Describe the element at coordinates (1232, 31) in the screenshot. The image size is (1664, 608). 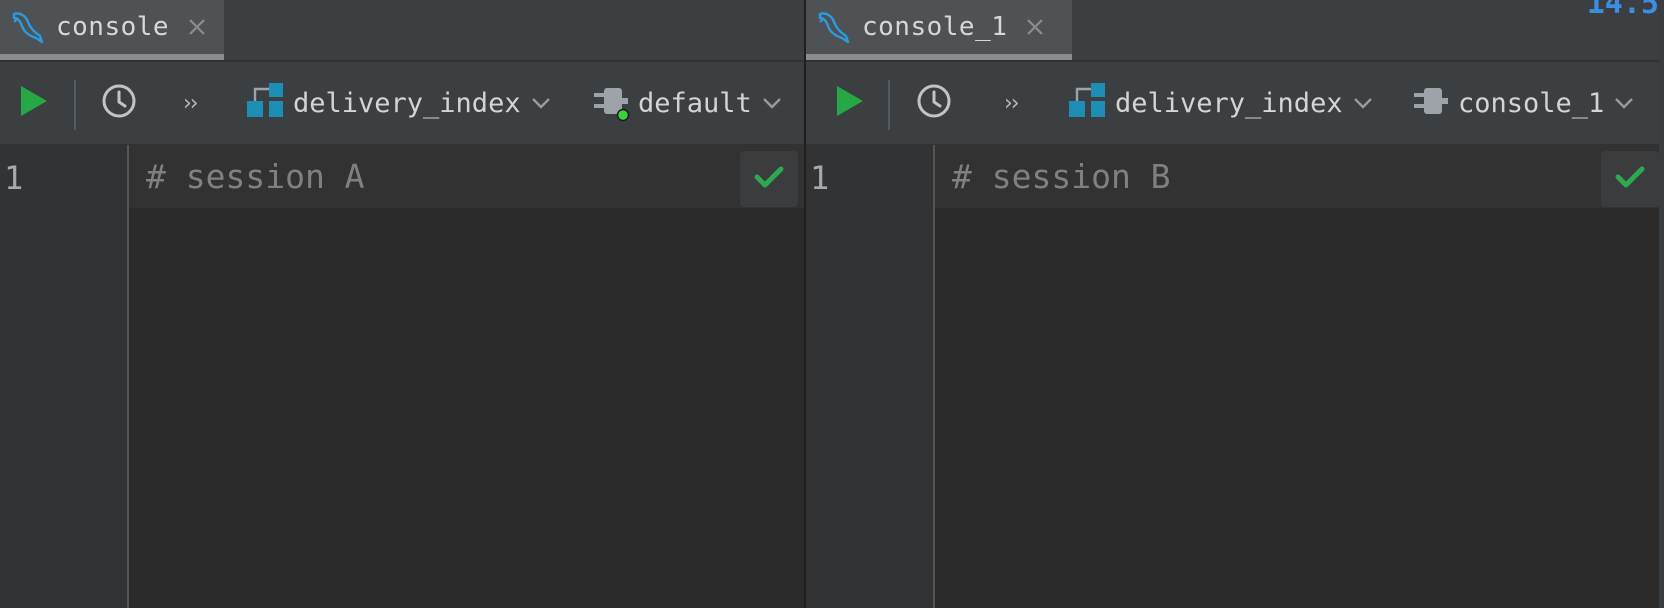
I see `tab-bar: console_1 14.5` at that location.